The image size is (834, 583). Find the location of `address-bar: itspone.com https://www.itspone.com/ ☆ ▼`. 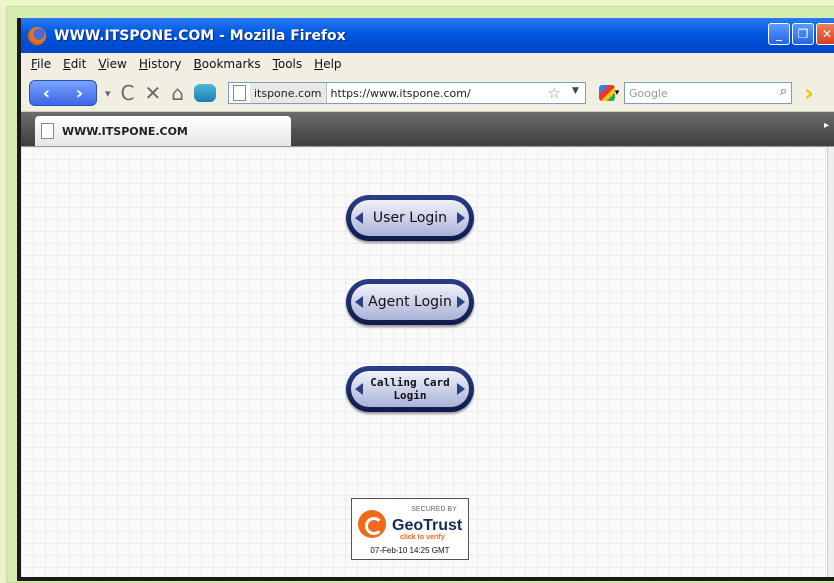

address-bar: itspone.com https://www.itspone.com/ ☆ ▼ is located at coordinates (406, 93).